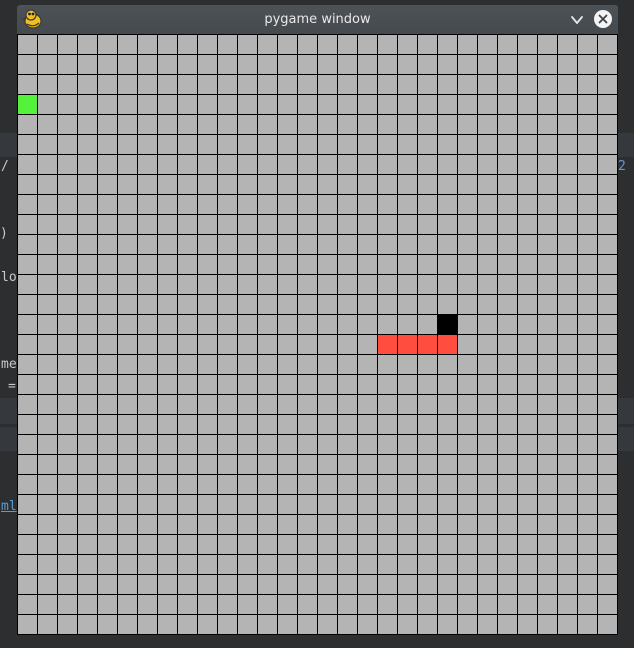  What do you see at coordinates (603, 19) in the screenshot?
I see `close-x-icon` at bounding box center [603, 19].